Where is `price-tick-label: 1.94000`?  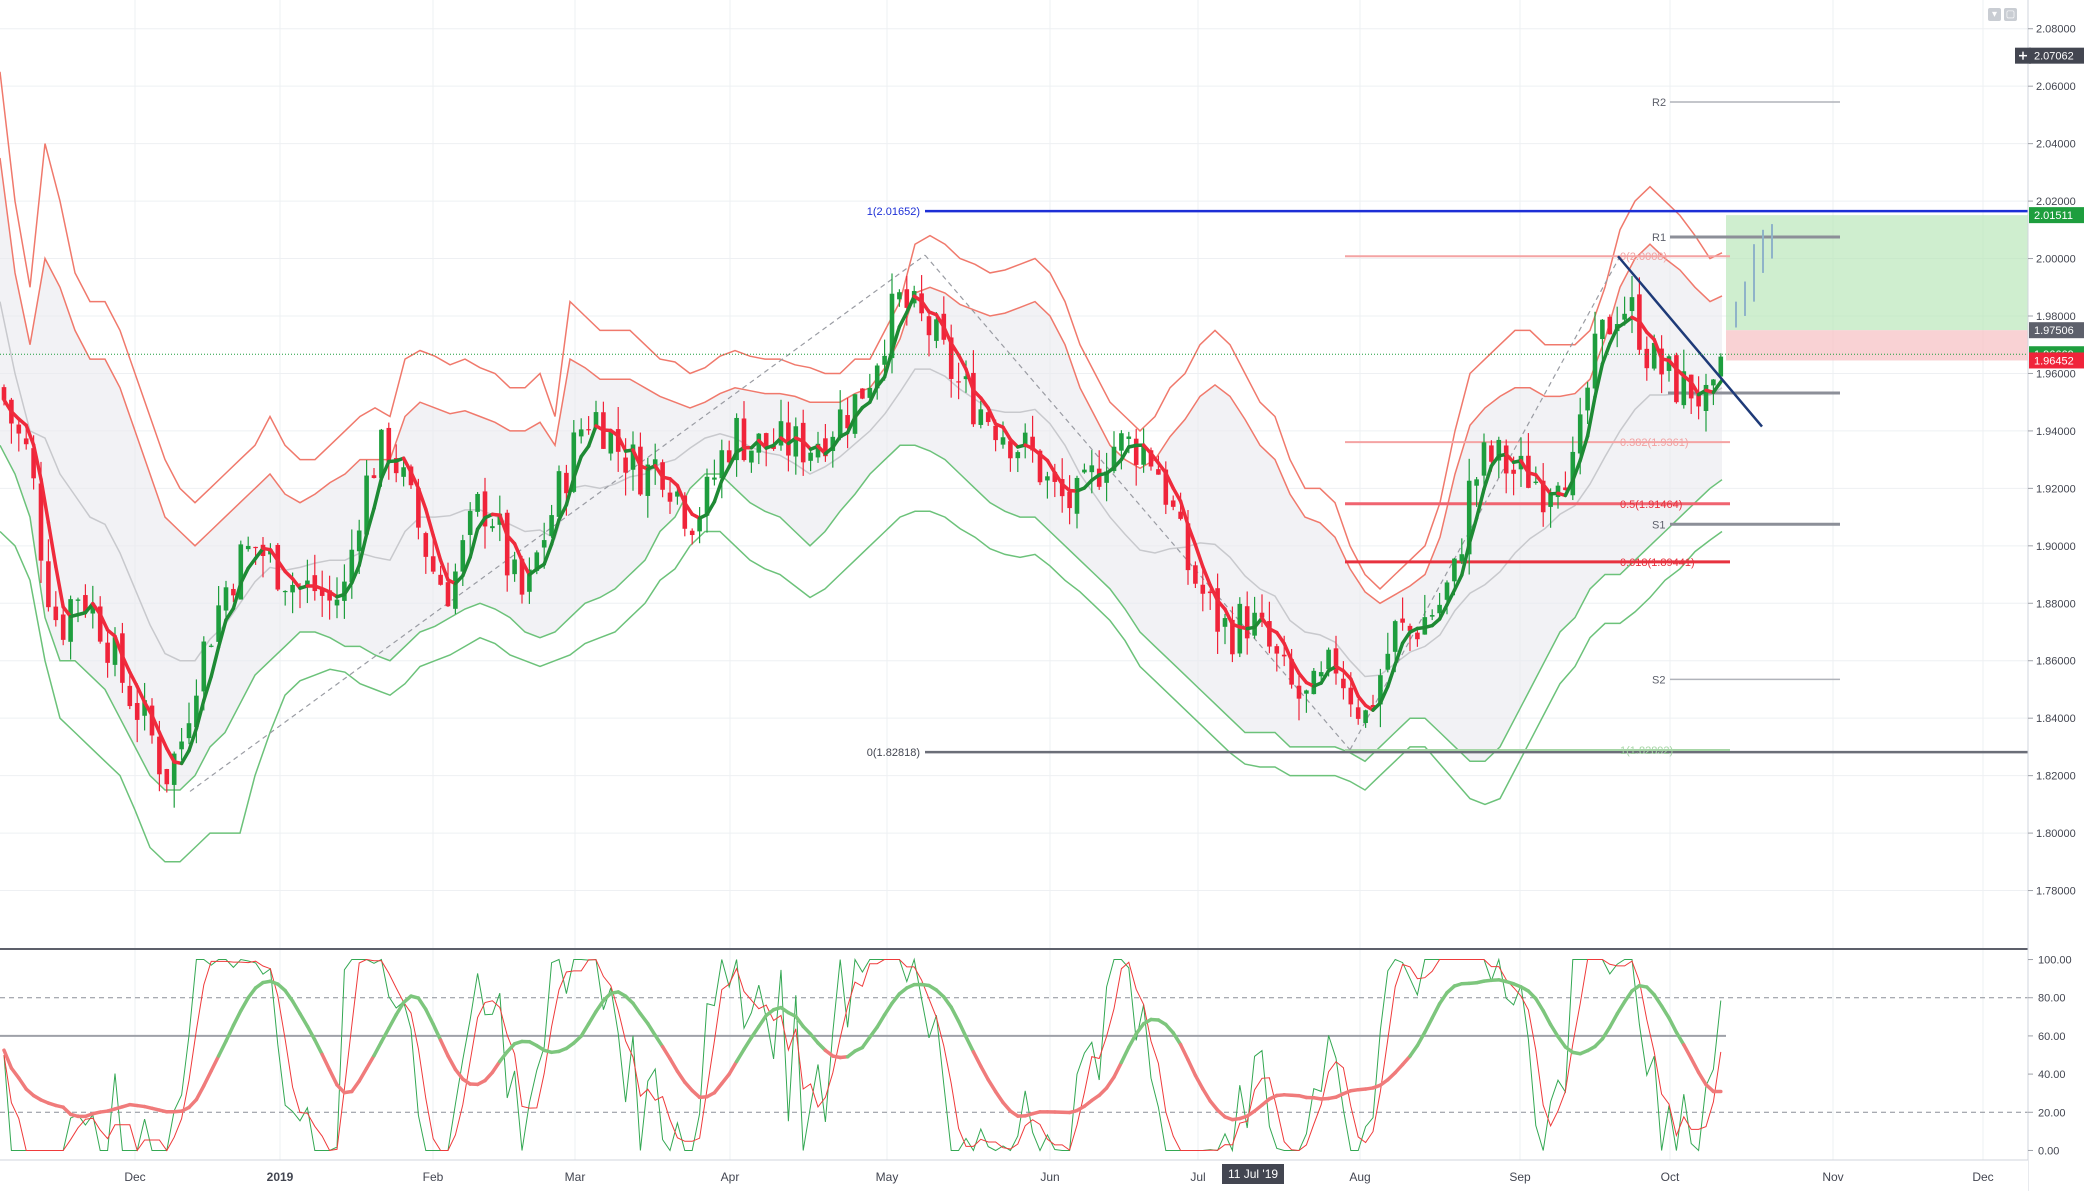
price-tick-label: 1.94000 is located at coordinates (2056, 432).